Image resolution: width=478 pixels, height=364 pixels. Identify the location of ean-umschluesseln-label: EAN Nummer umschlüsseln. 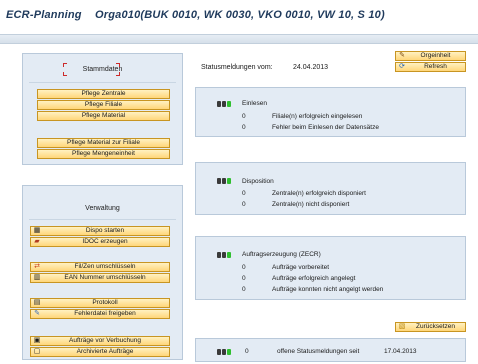
(105, 277).